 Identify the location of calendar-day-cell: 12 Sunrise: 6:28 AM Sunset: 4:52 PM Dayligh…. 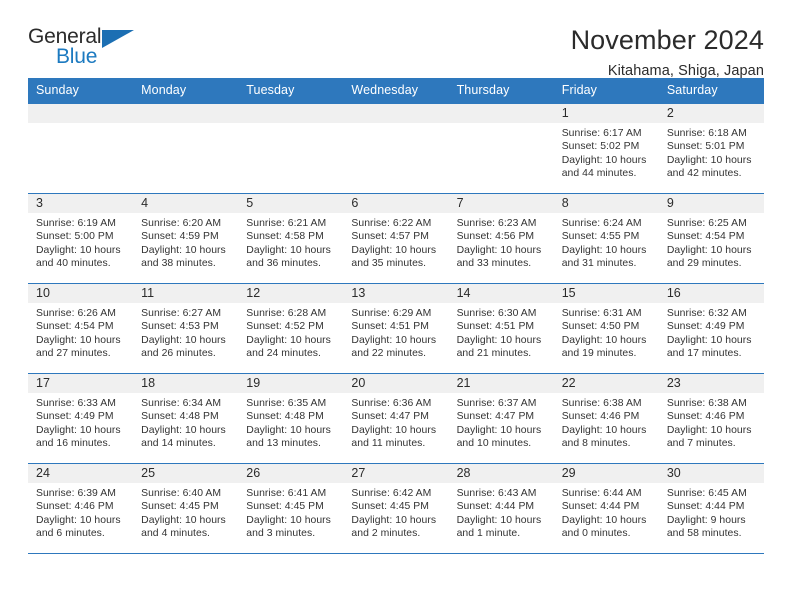
(291, 328).